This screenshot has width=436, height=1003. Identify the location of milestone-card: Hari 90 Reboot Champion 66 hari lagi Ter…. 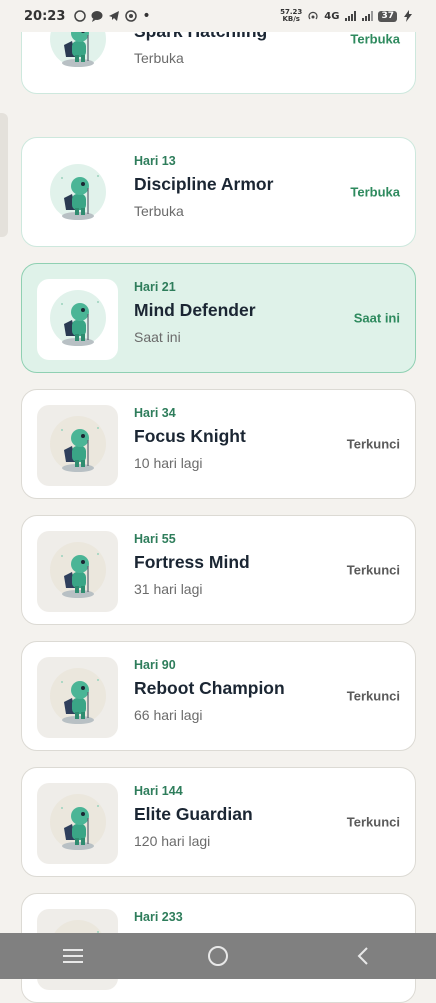
(218, 696).